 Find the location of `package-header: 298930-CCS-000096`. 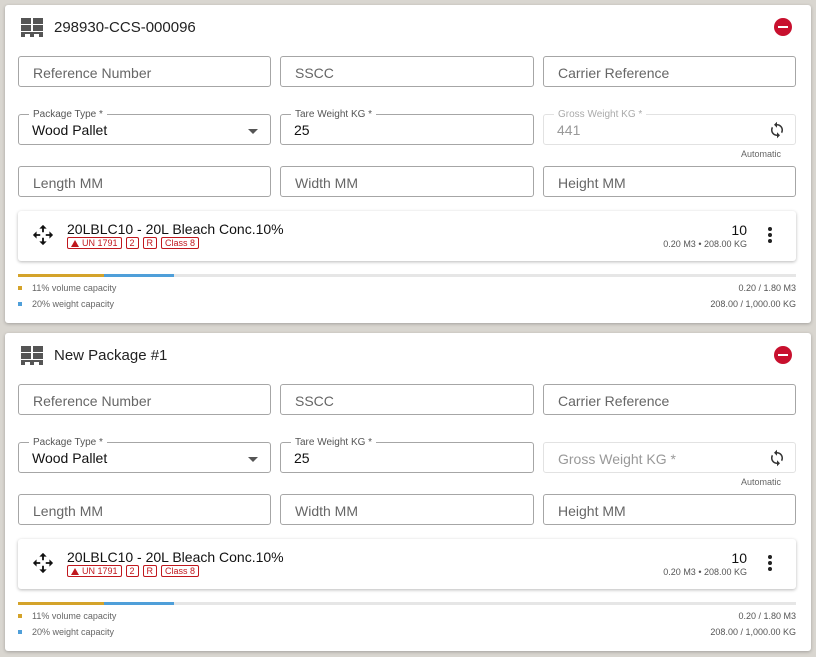

package-header: 298930-CCS-000096 is located at coordinates (408, 28).